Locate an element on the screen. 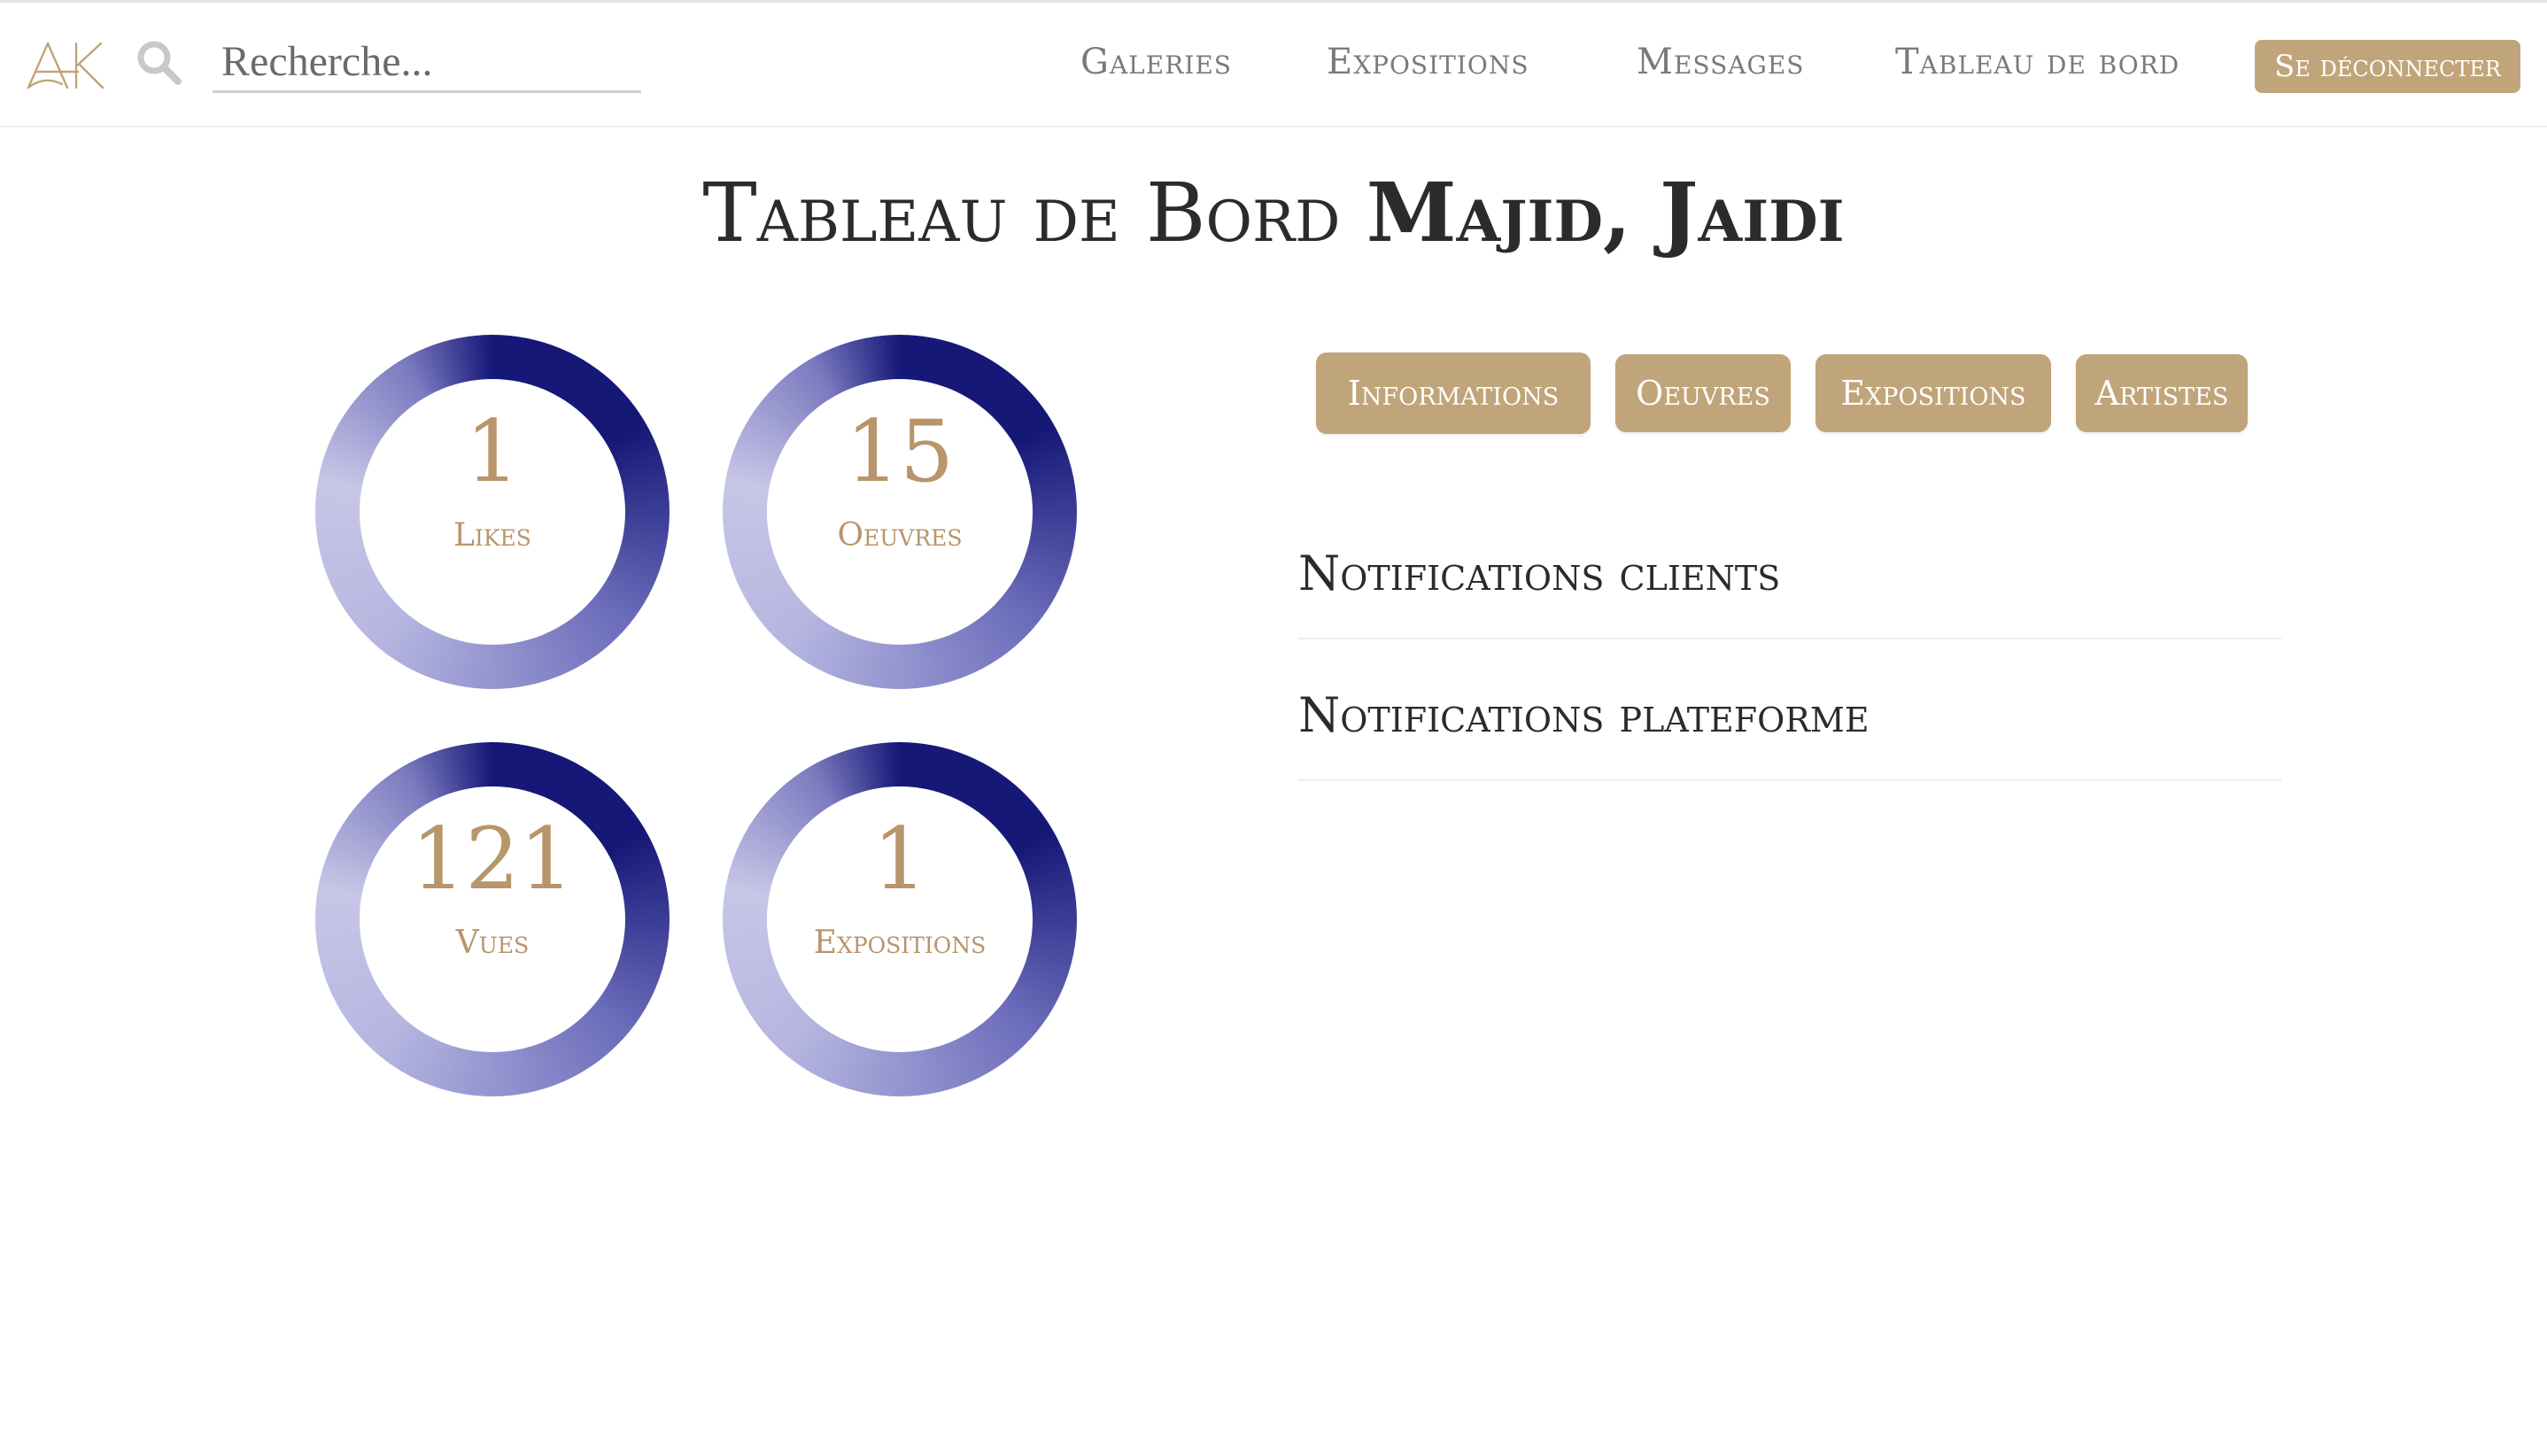 This screenshot has width=2547, height=1456. stat-expositions: 1 Expositions is located at coordinates (900, 919).